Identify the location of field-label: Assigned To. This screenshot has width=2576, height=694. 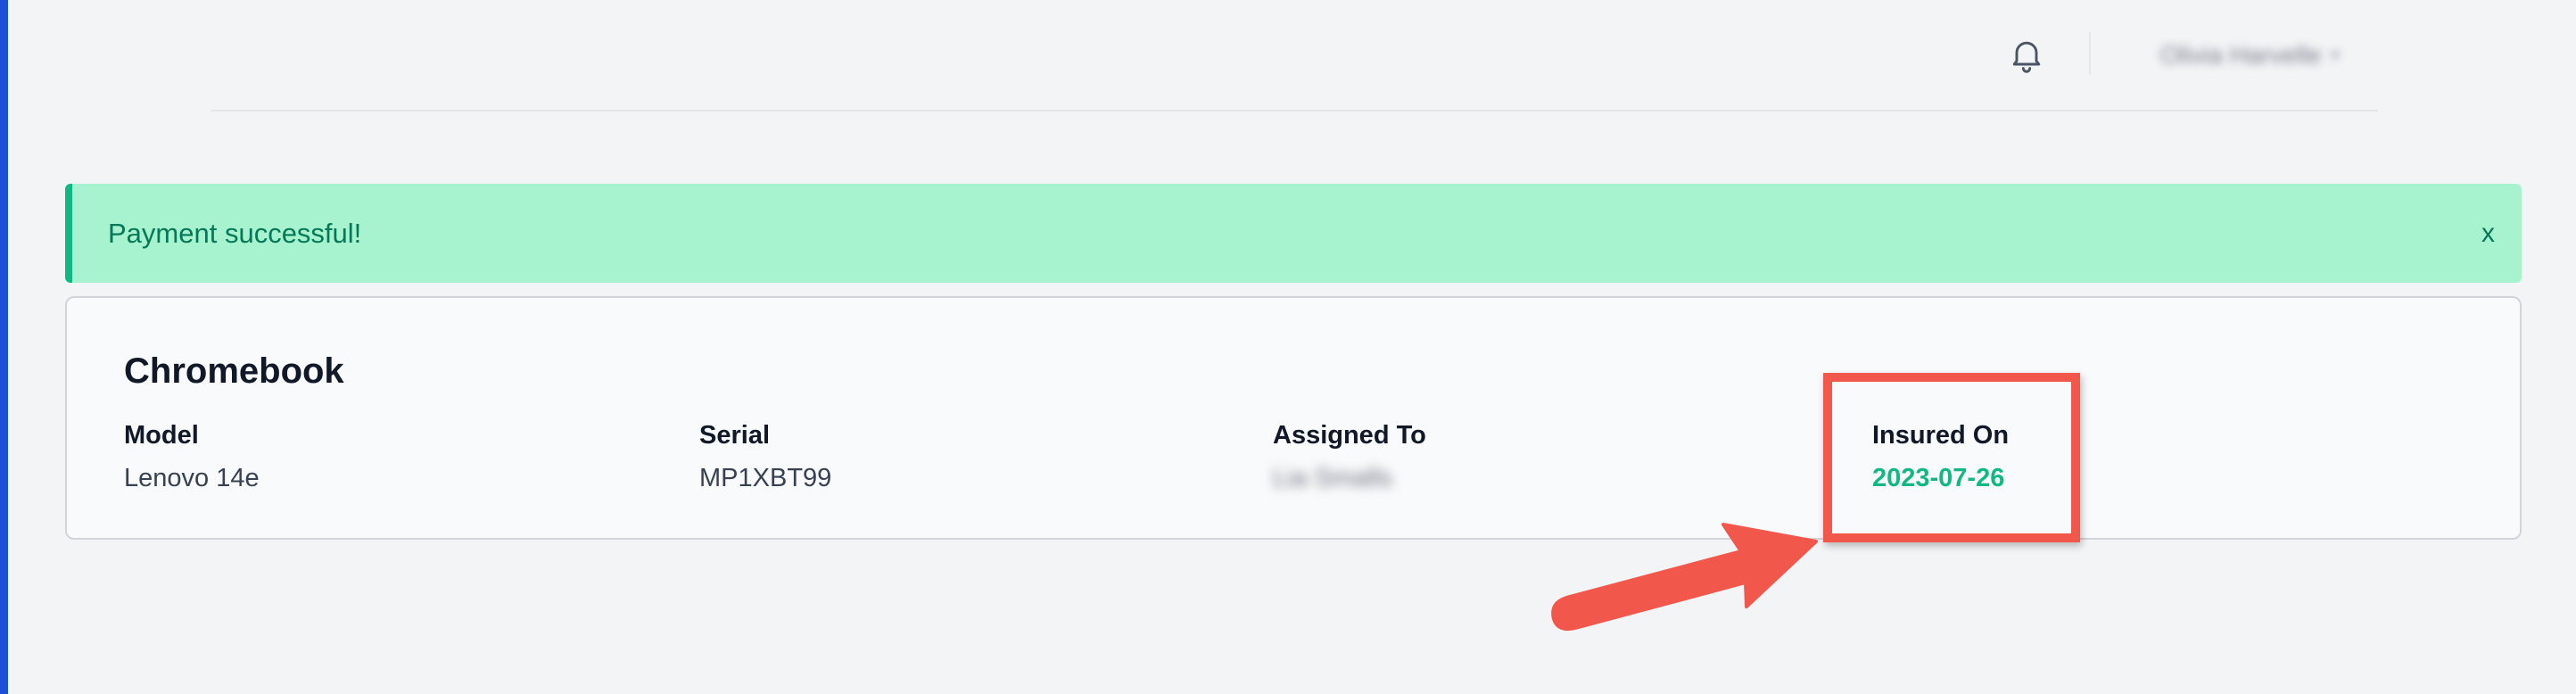
(1349, 435).